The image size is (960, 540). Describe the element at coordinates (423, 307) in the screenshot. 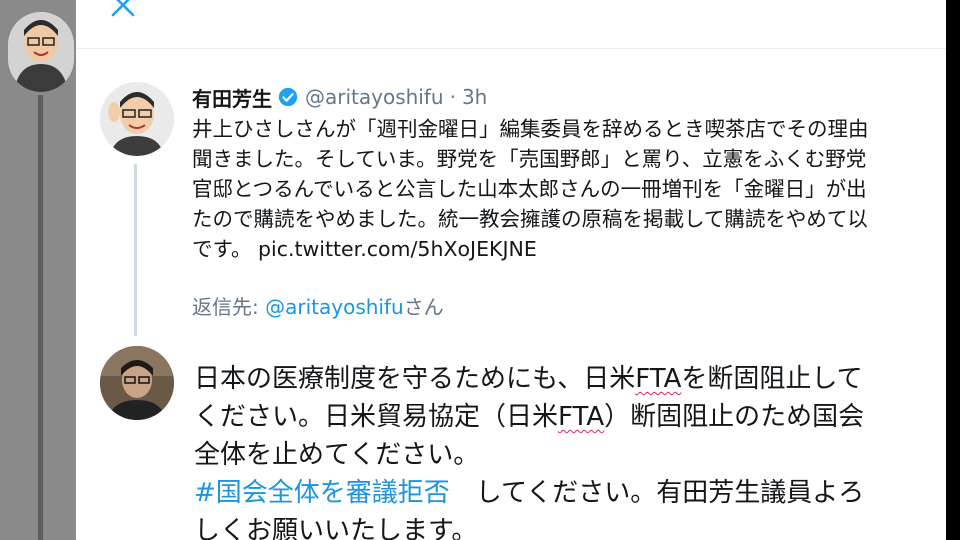

I see `reply-suffix: さん` at that location.